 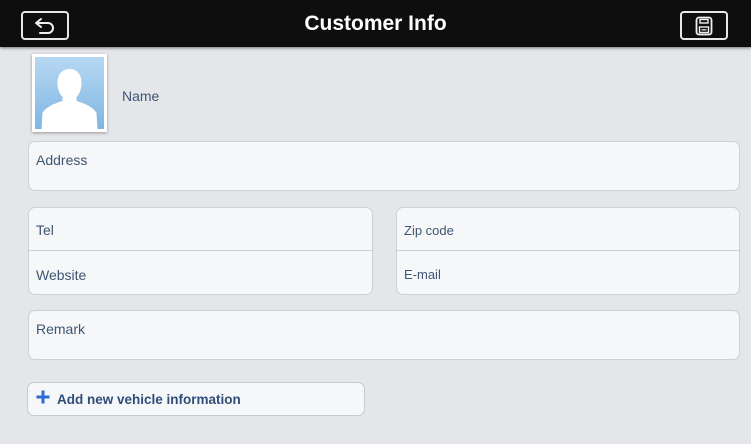 I want to click on zip-code-field: Zip code, so click(x=429, y=230).